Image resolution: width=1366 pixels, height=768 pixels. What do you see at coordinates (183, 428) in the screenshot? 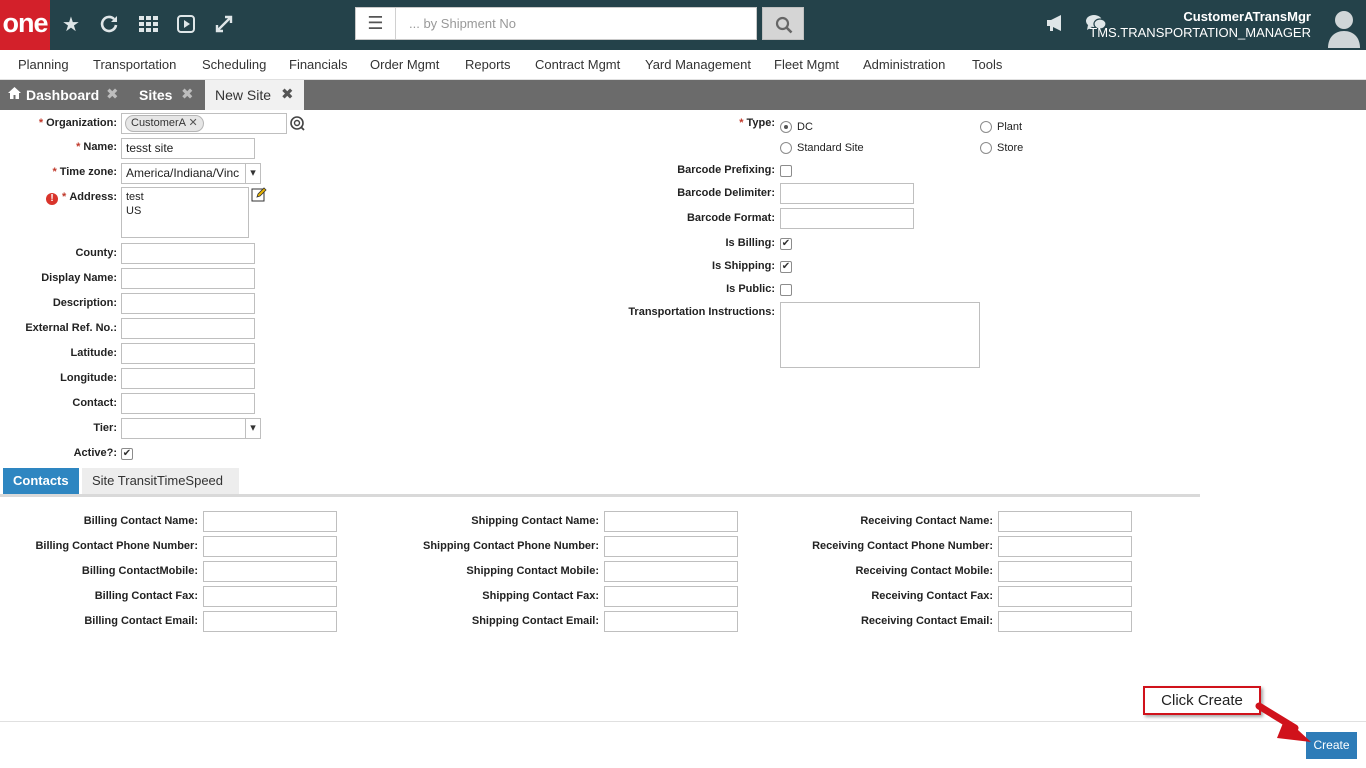
I see `tier-select` at bounding box center [183, 428].